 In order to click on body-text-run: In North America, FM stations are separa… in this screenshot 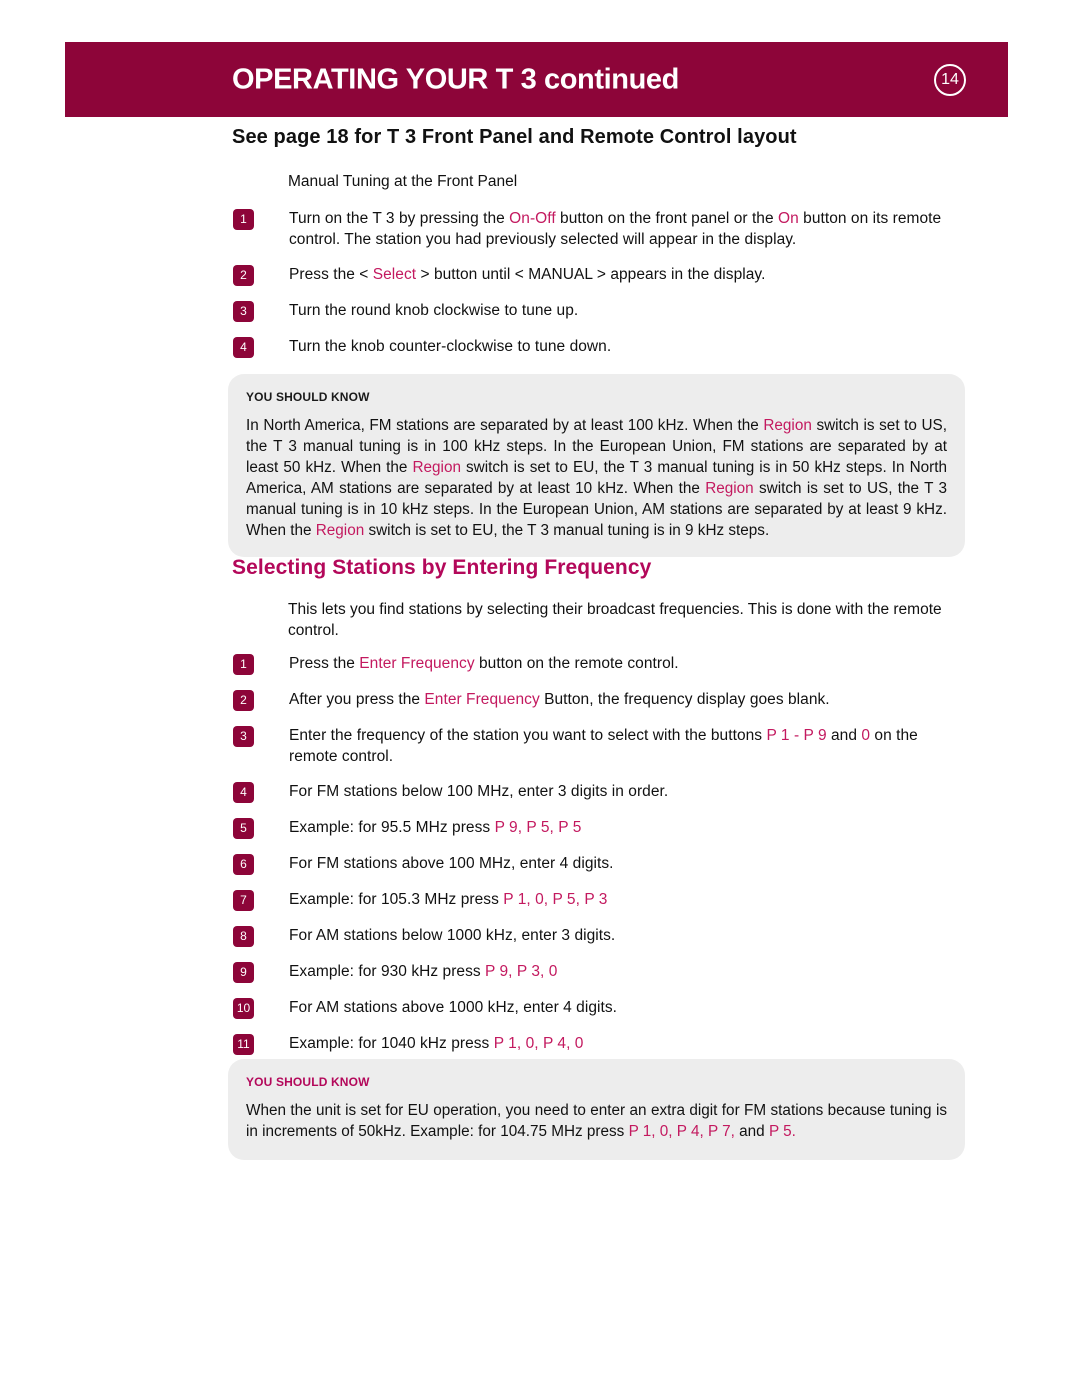, I will do `click(505, 425)`.